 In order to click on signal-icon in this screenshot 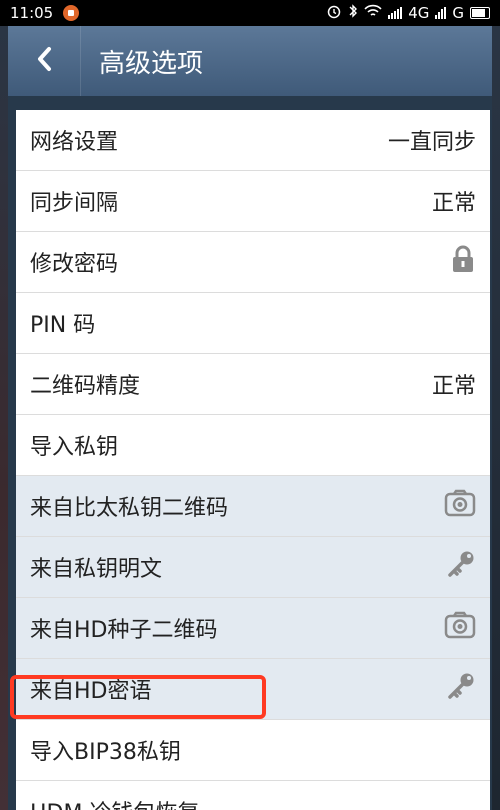, I will do `click(395, 13)`.